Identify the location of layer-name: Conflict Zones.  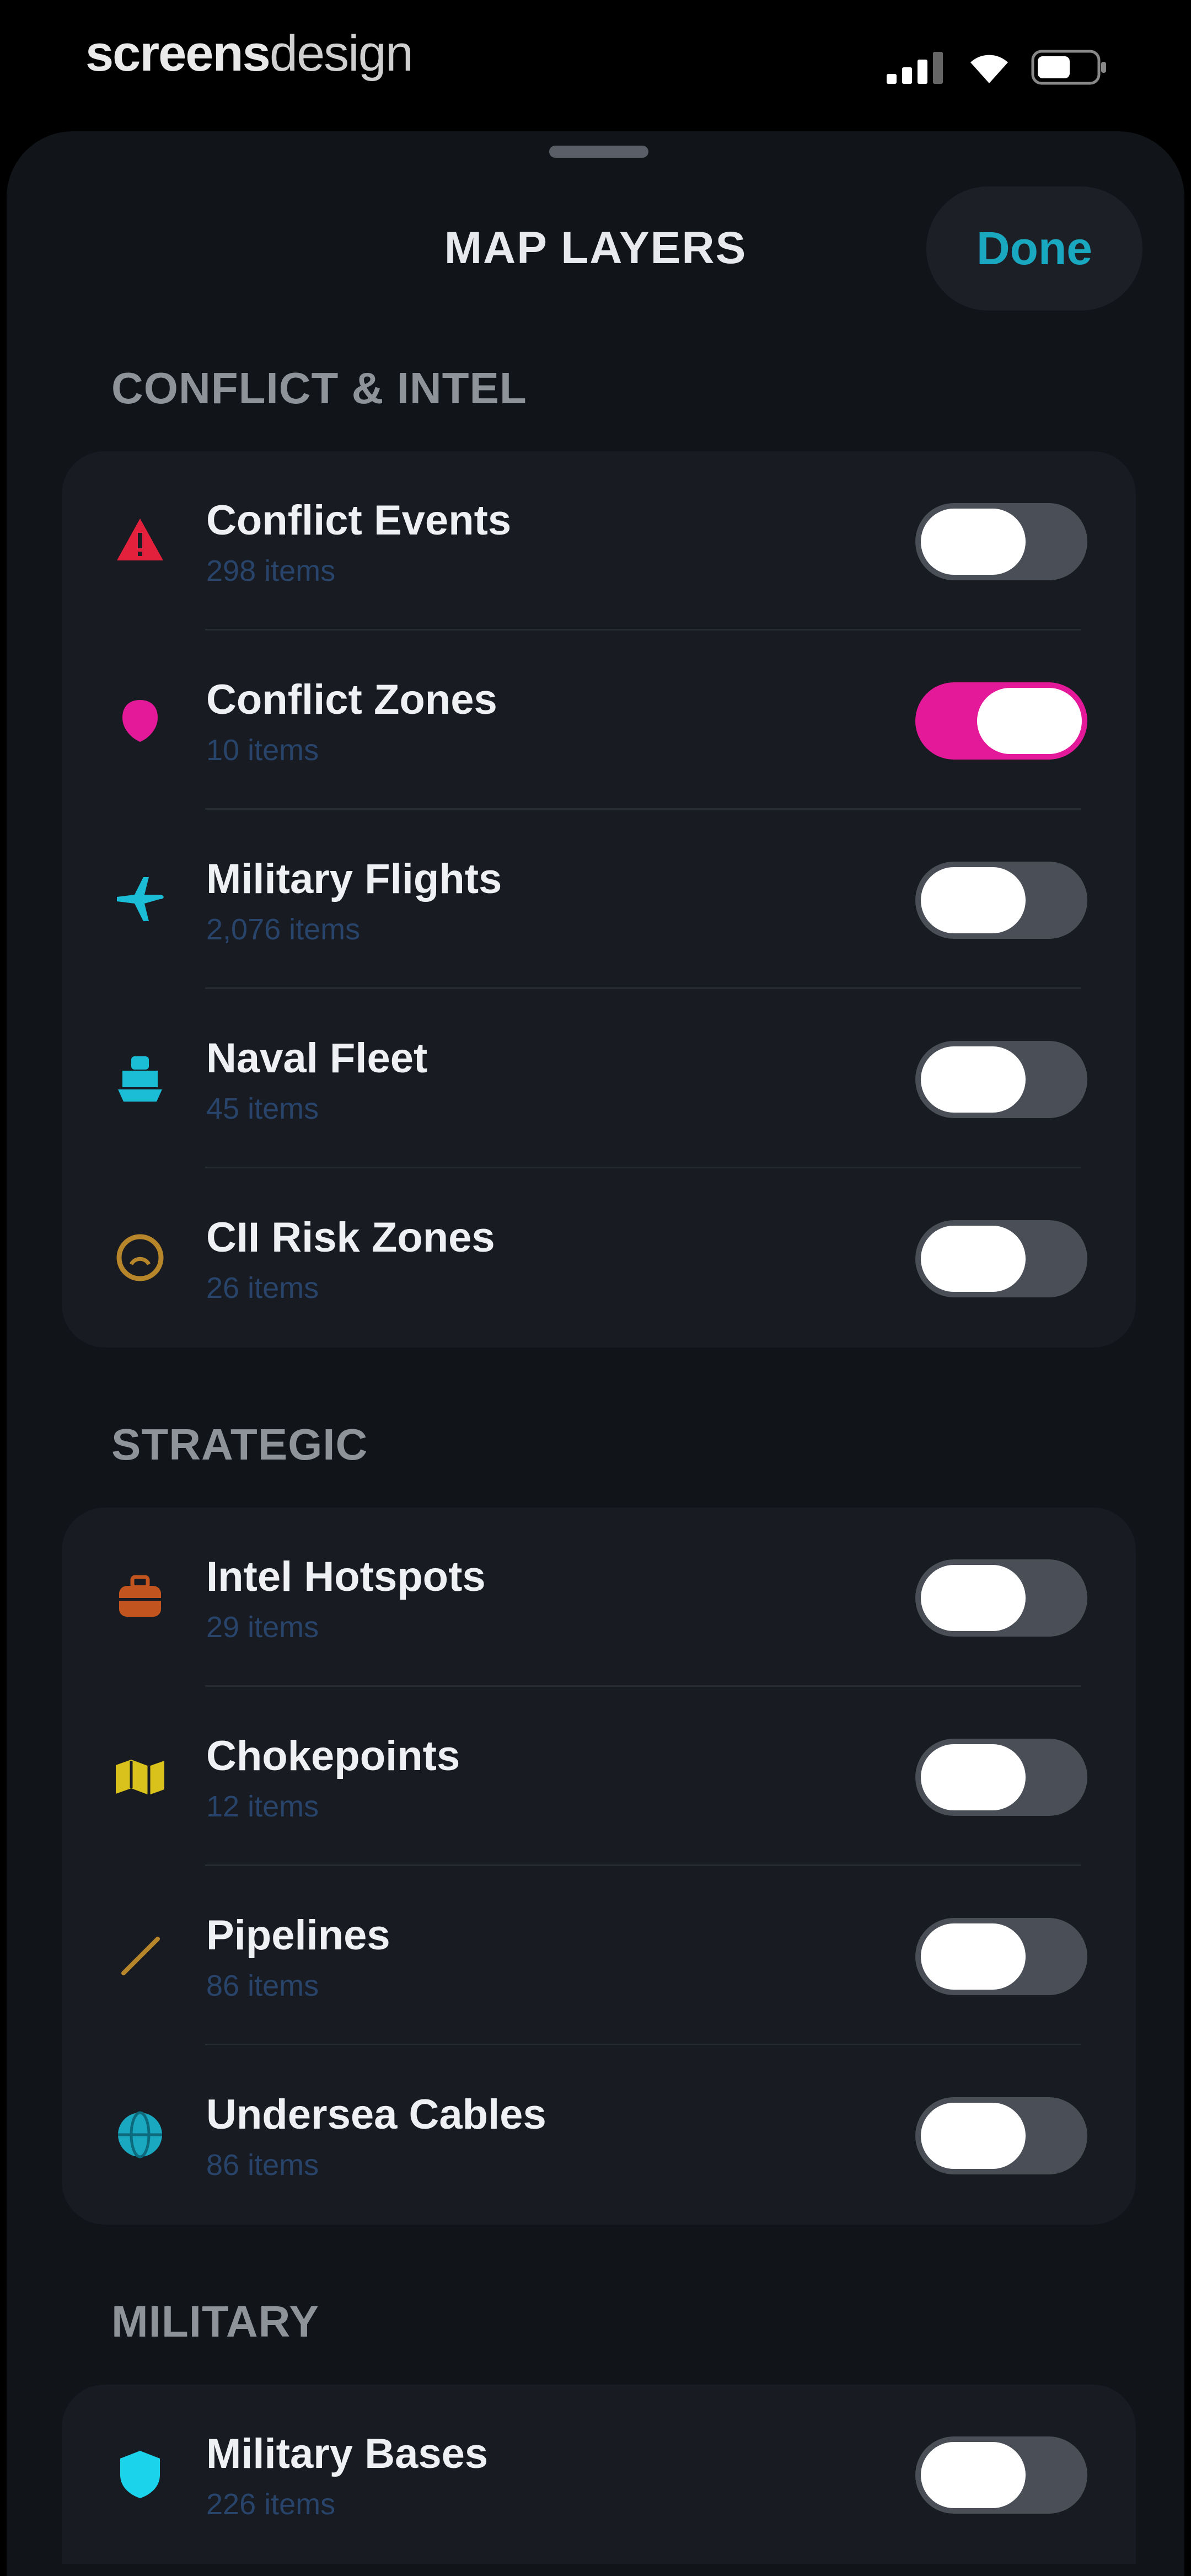
(352, 699).